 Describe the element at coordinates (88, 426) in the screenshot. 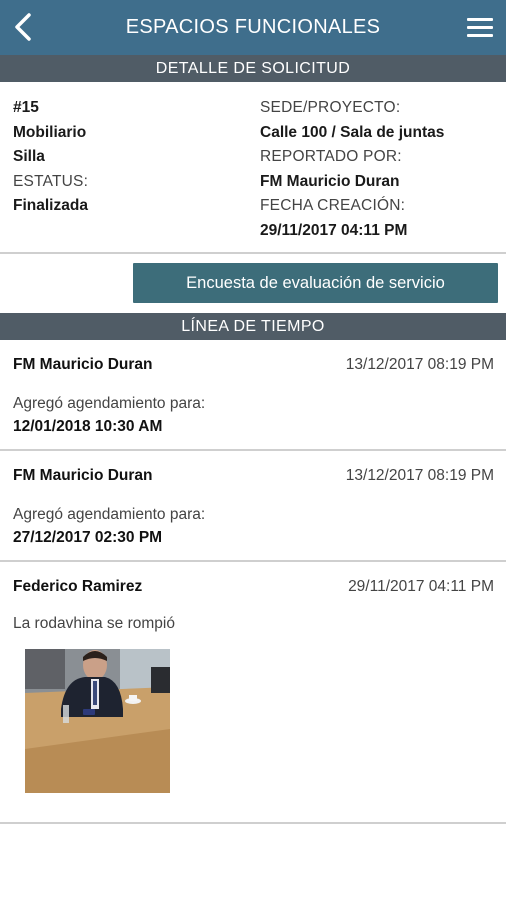

I see `entry-scheduled-date: 12/01/2018 10:30 AM` at that location.